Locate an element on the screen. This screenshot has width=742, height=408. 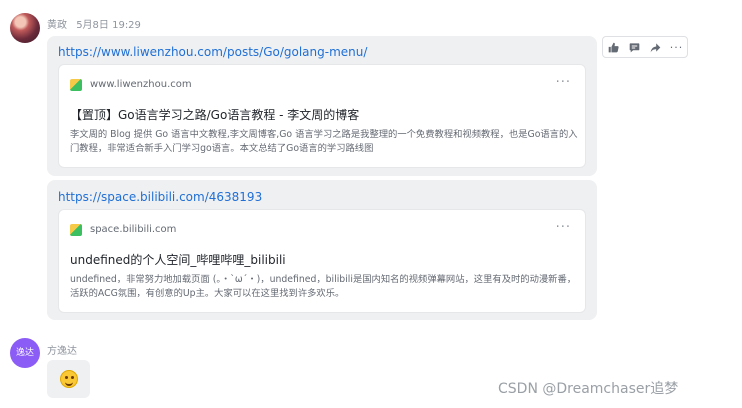
preview-site: space.bilibili.com is located at coordinates (133, 229).